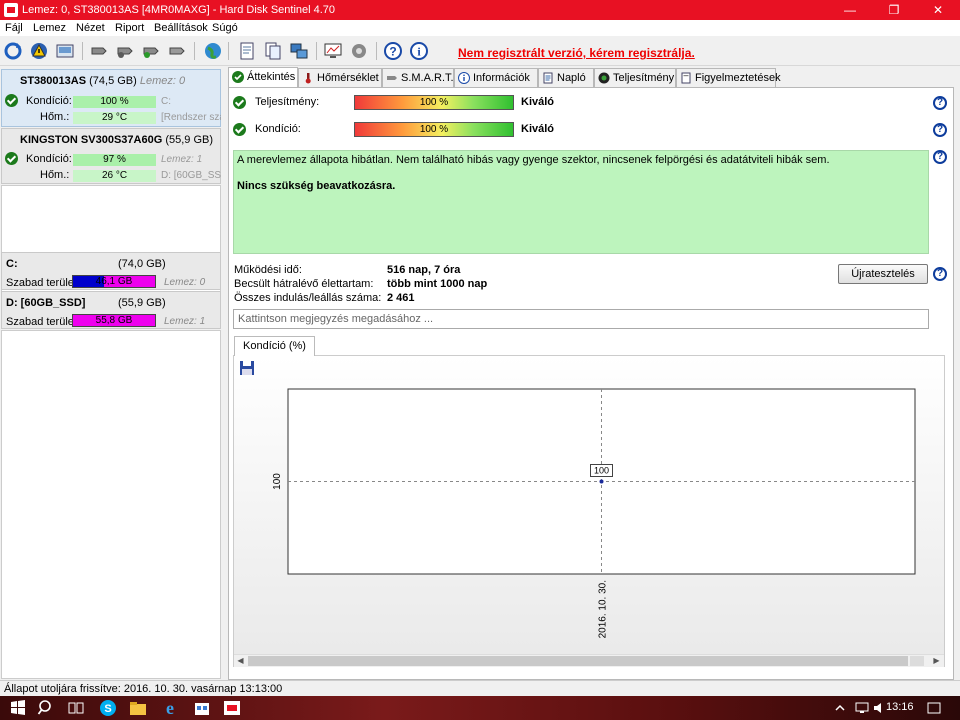  I want to click on log-icon, so click(548, 78).